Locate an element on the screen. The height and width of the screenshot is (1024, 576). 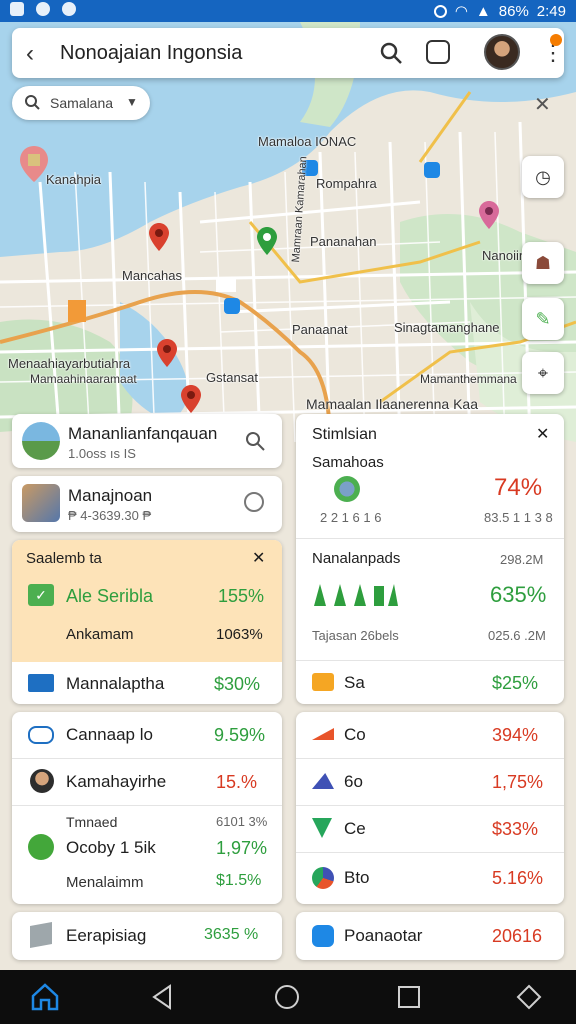
place-subtitle: 1.0oss ıs IS is located at coordinates (102, 453).